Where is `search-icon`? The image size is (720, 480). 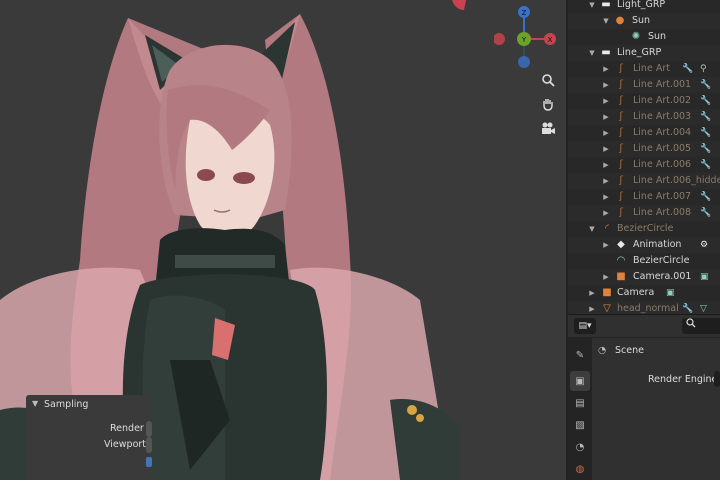 search-icon is located at coordinates (691, 323).